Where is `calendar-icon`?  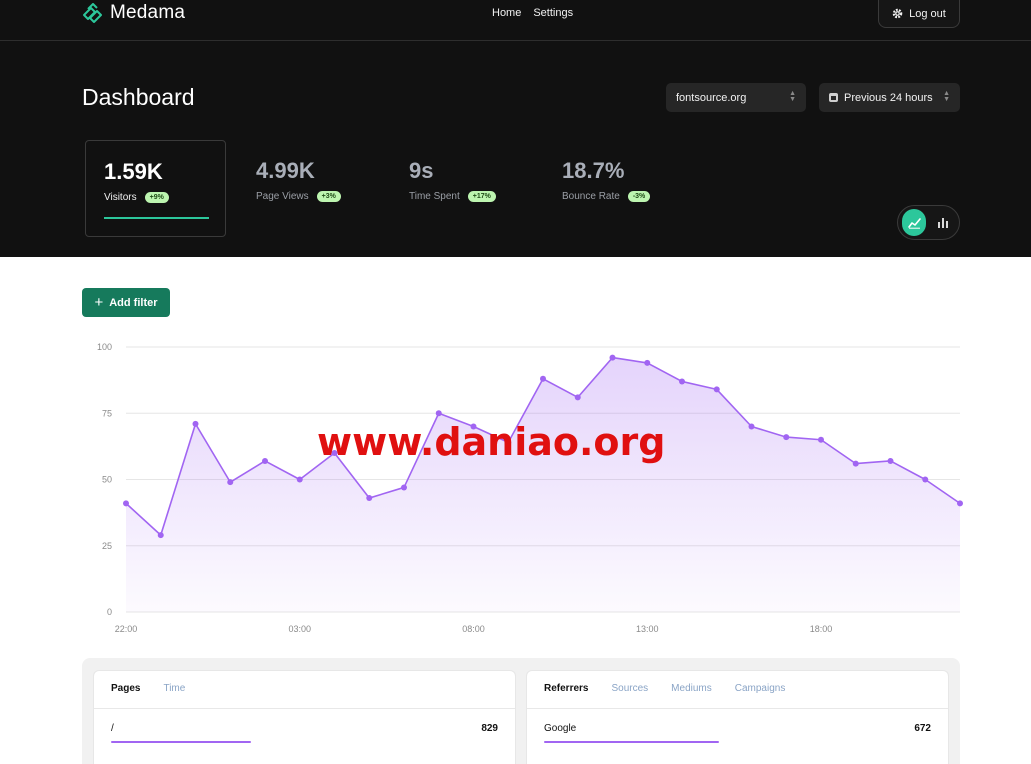 calendar-icon is located at coordinates (833, 97).